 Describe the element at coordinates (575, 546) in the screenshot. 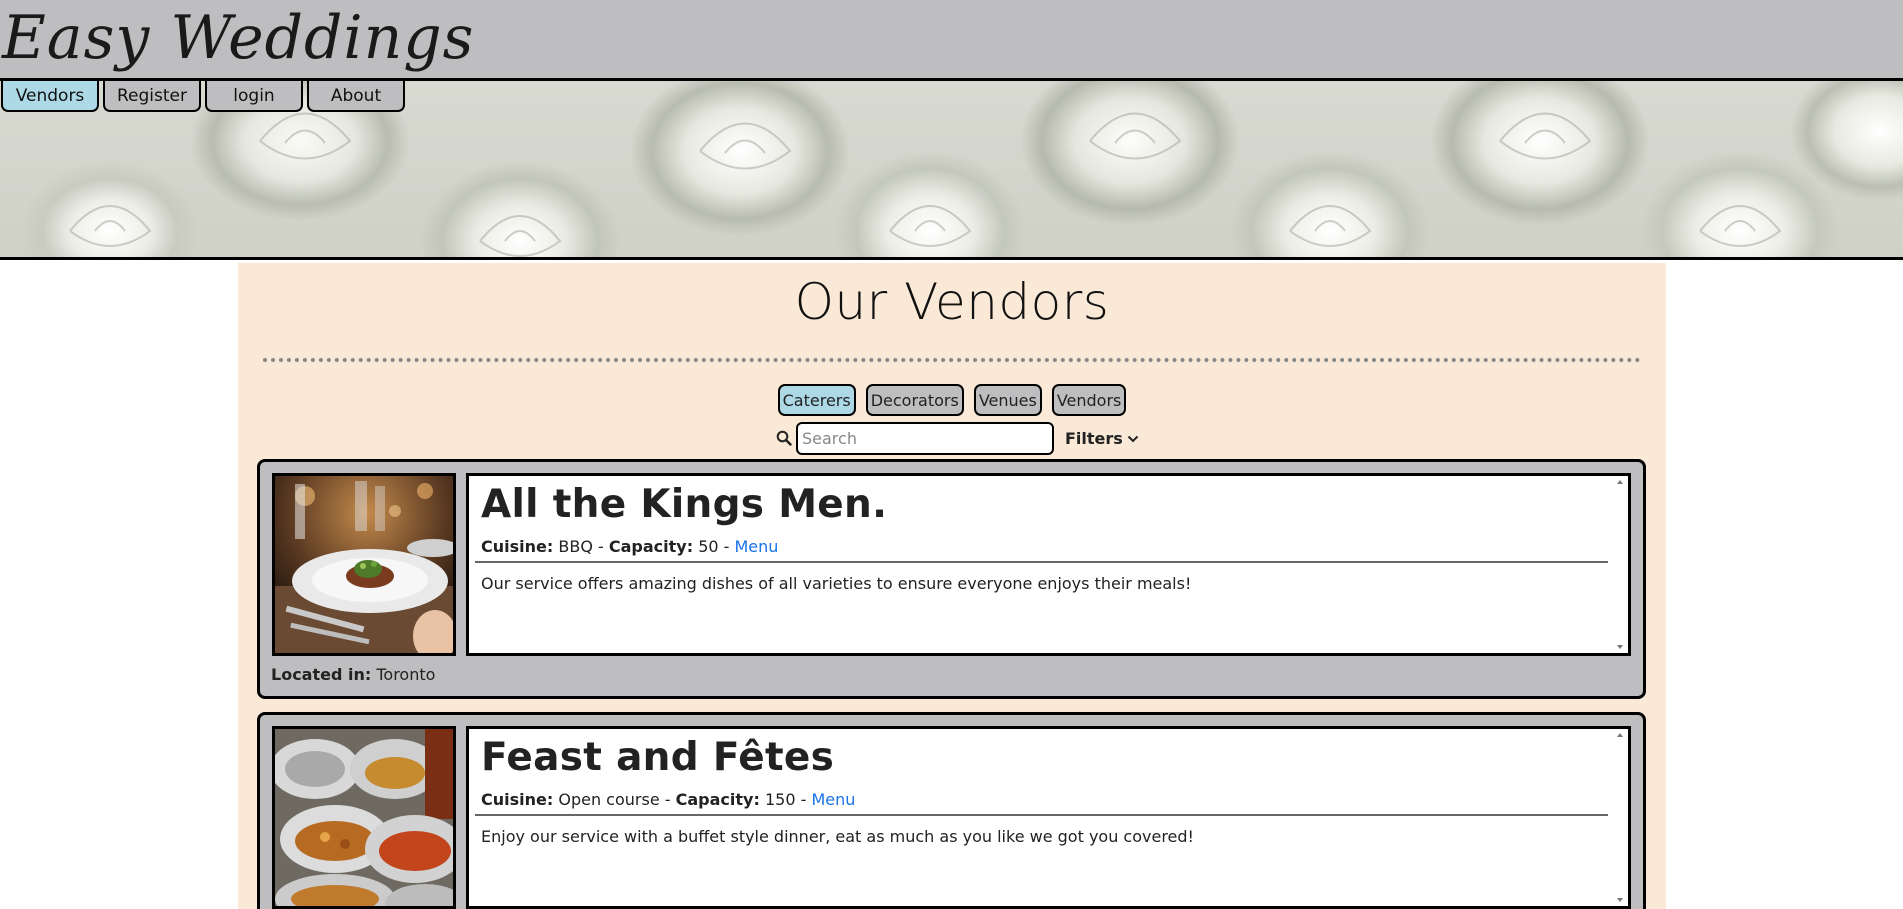

I see `cuisine-value: BBQ` at that location.